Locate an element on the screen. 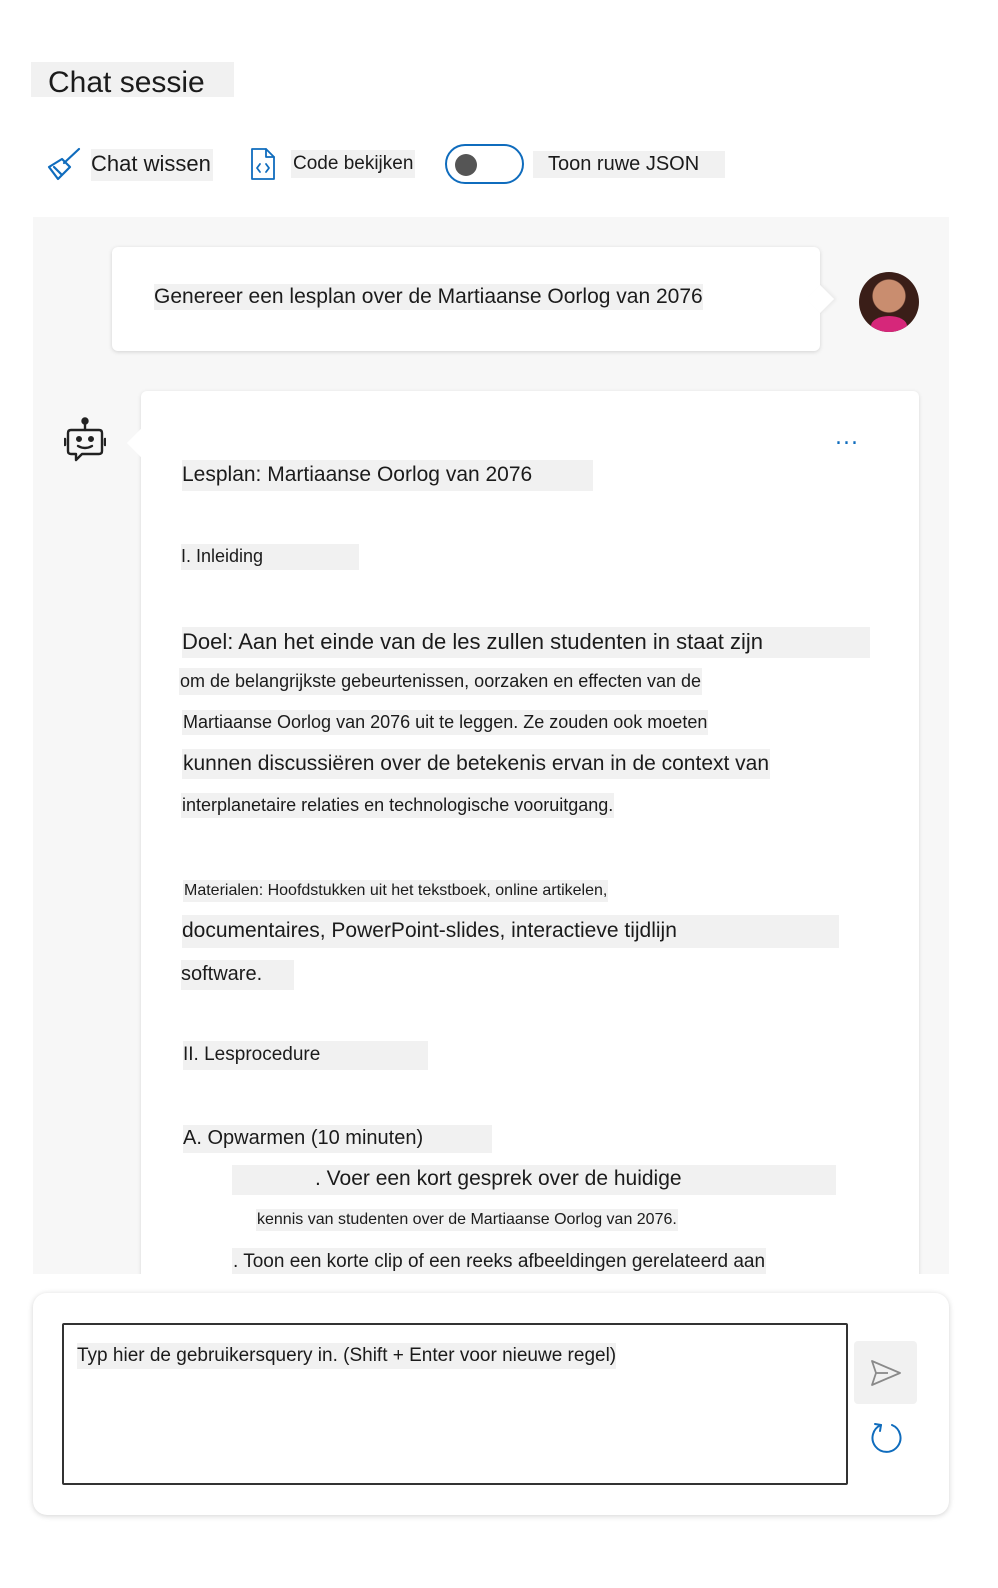  send-button is located at coordinates (885, 1372).